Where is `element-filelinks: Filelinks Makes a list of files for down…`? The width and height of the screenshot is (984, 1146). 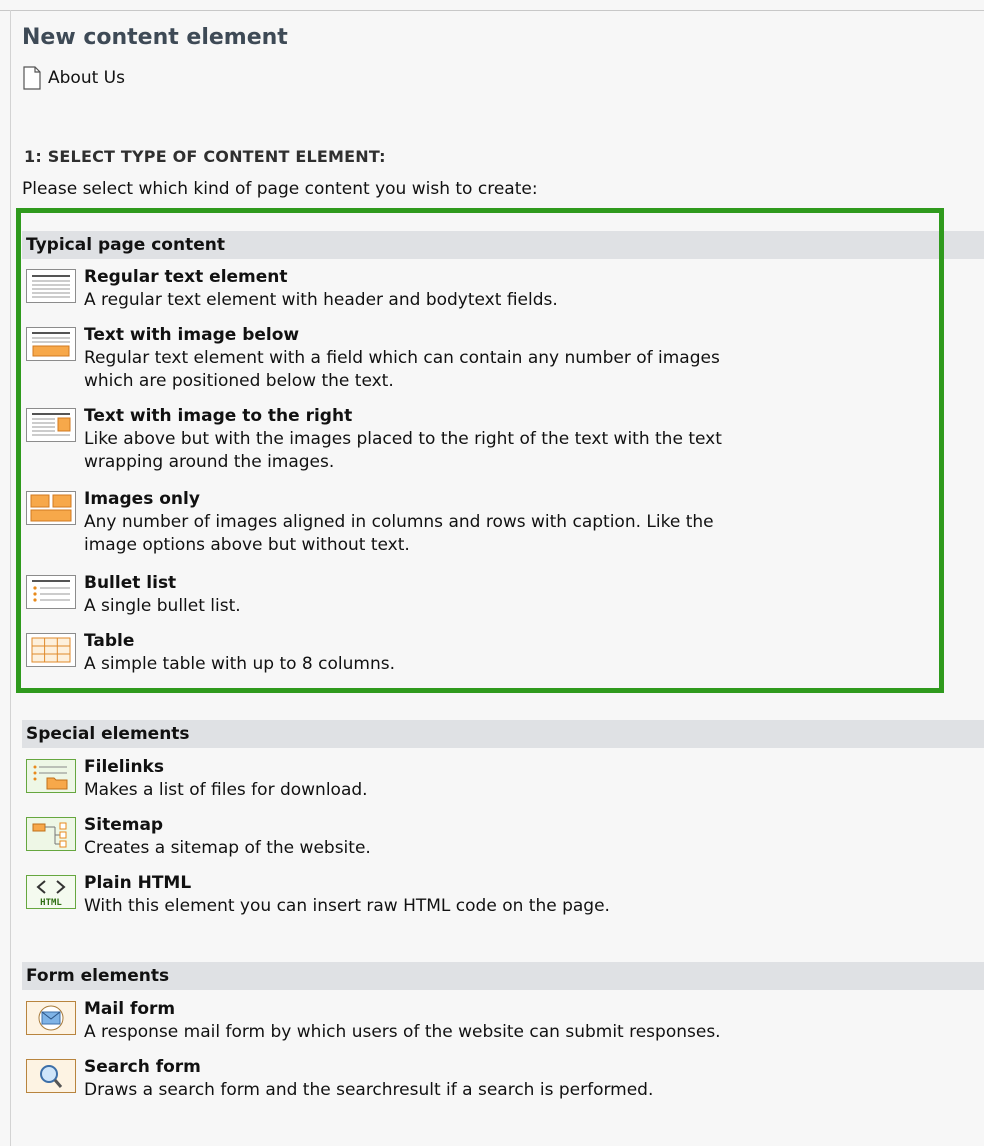
element-filelinks: Filelinks Makes a list of files for down… is located at coordinates (197, 779).